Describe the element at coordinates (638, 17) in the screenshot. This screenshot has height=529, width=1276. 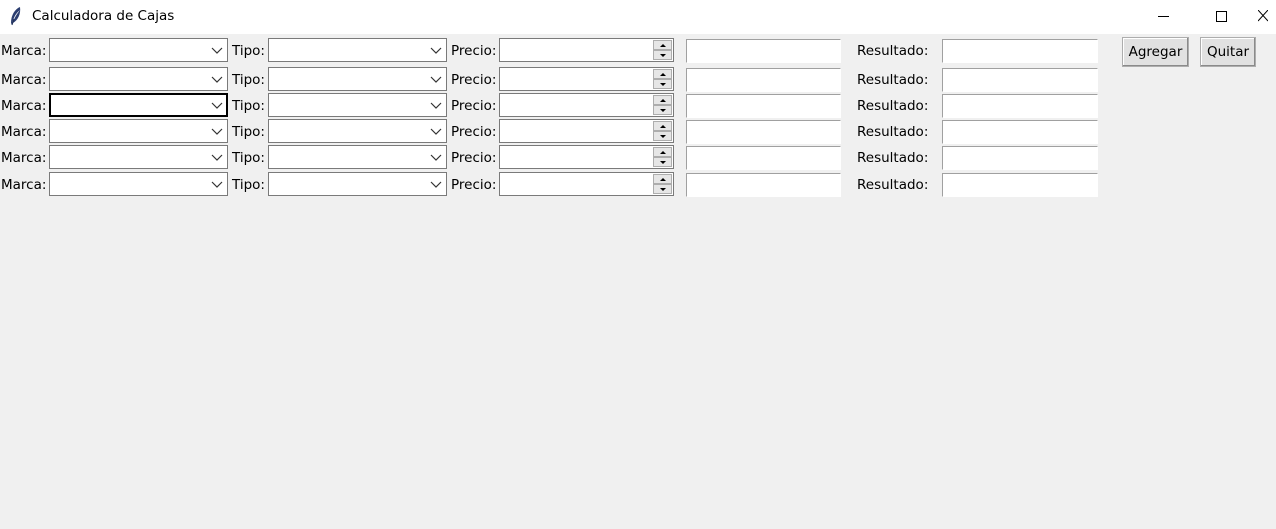
I see `title-bar: Calculadora de Cajas` at that location.